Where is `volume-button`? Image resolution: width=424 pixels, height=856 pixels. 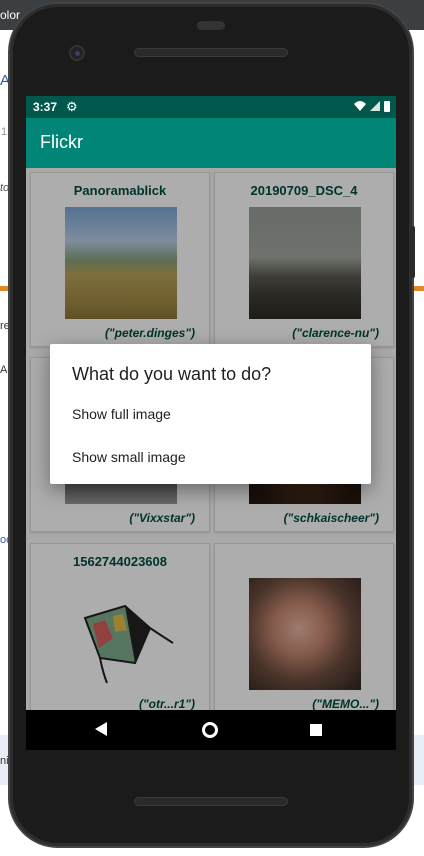
volume-button is located at coordinates (412, 252).